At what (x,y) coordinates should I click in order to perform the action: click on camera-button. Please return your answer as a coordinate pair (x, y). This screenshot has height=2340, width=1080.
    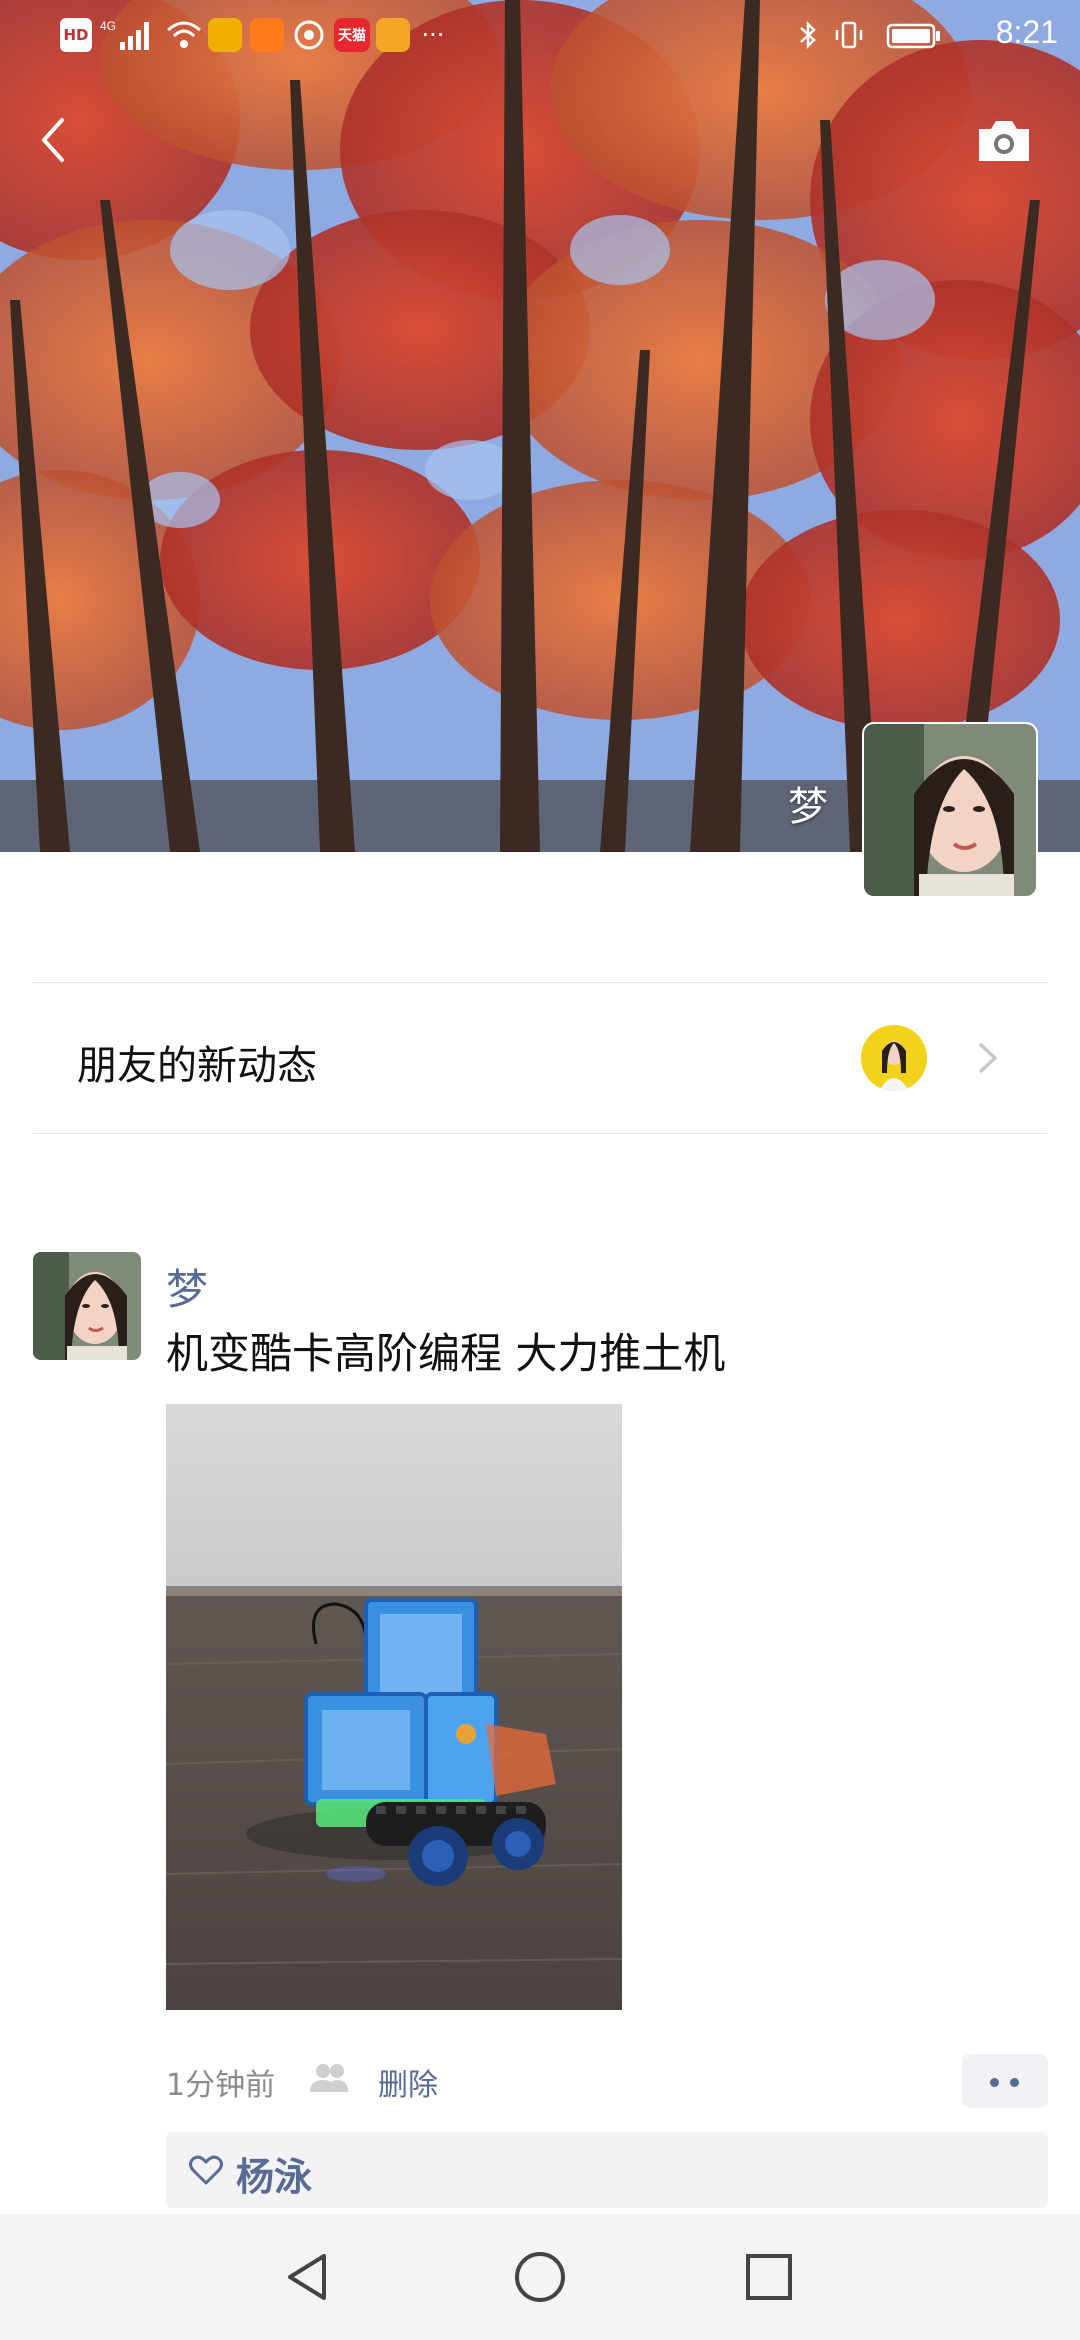
    Looking at the image, I should click on (1004, 140).